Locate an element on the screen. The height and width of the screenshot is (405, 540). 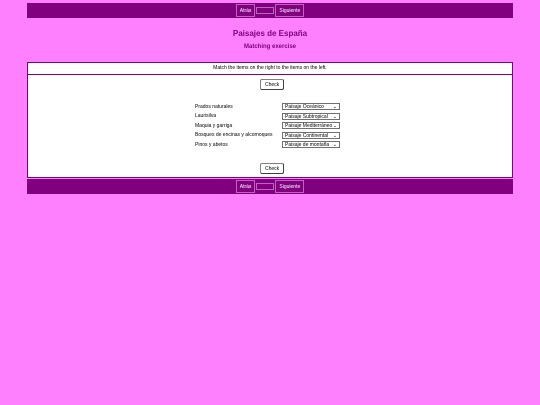
select-value: Paisaje de montaña is located at coordinates (307, 145).